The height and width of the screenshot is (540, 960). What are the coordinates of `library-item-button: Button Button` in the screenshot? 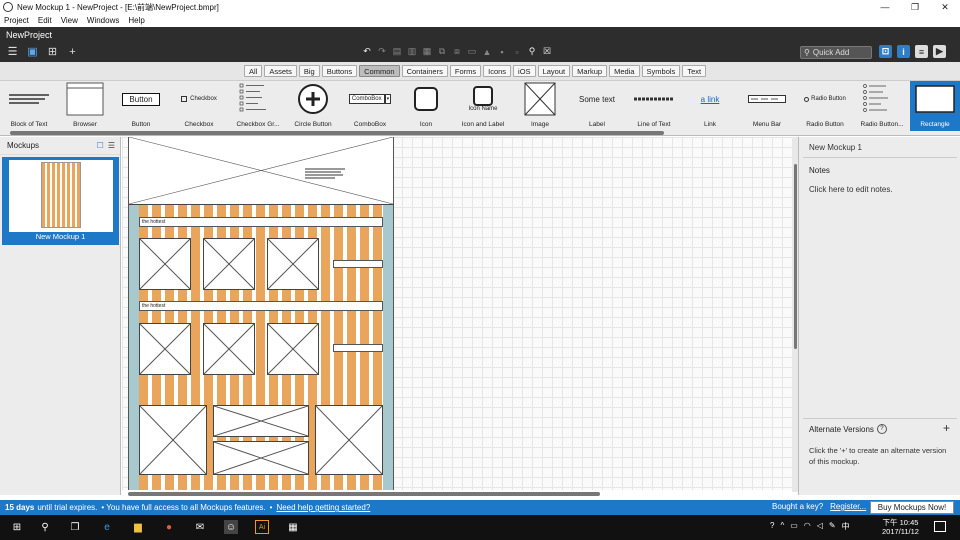 It's located at (141, 106).